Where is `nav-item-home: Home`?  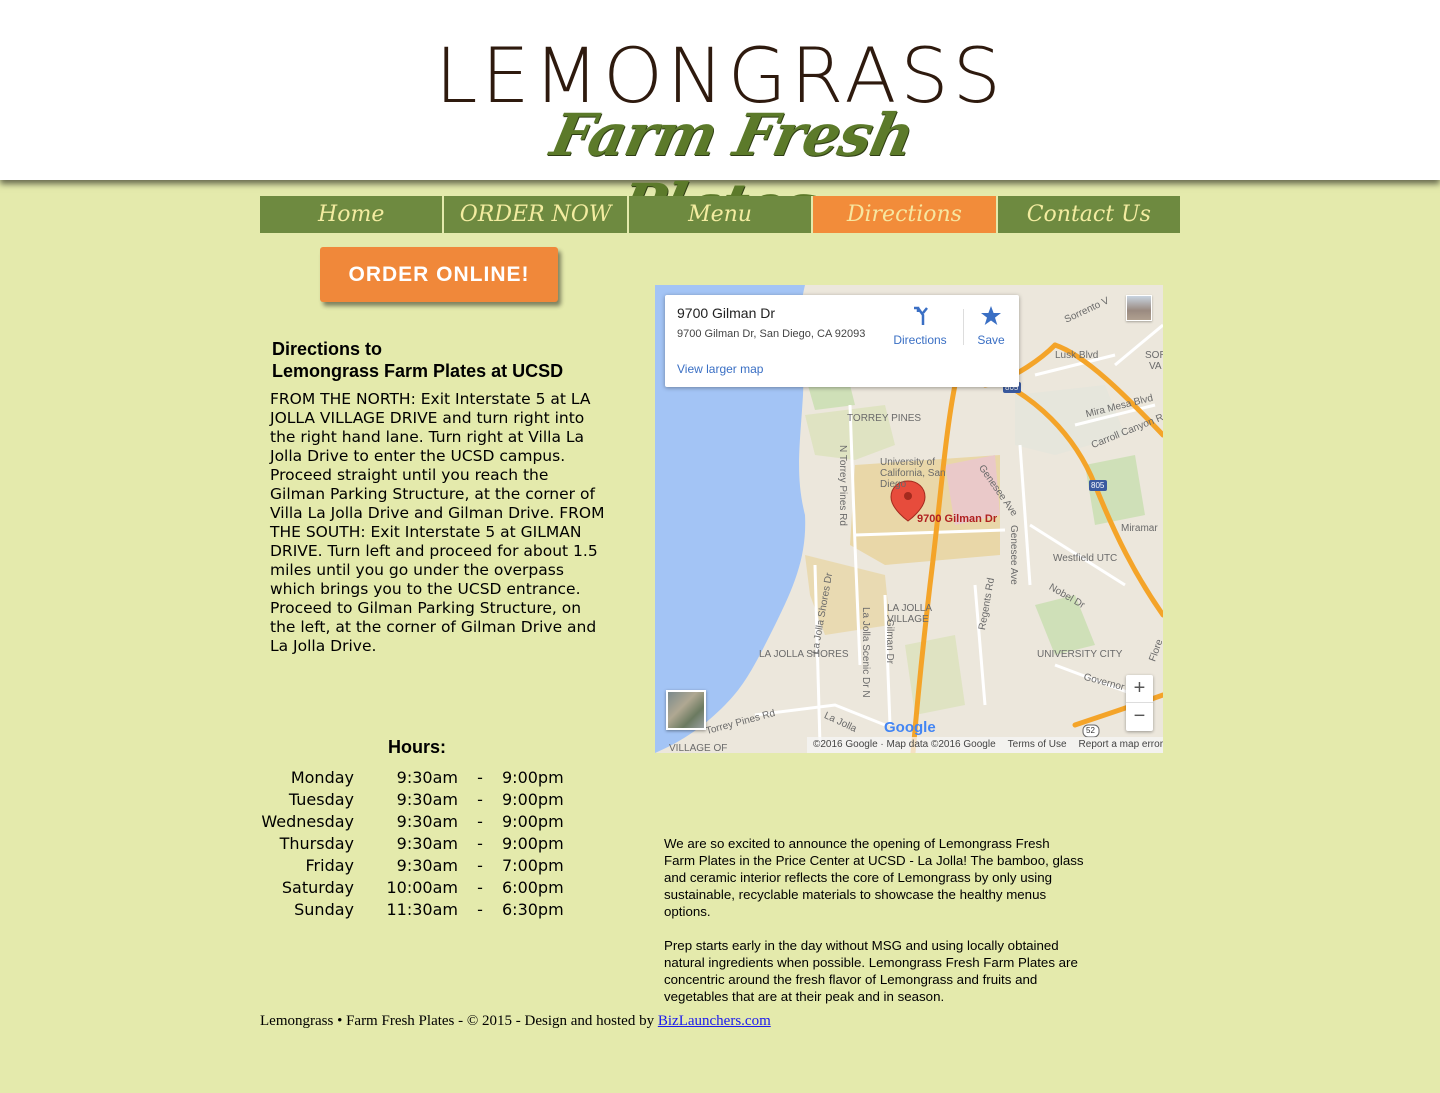 nav-item-home: Home is located at coordinates (352, 214).